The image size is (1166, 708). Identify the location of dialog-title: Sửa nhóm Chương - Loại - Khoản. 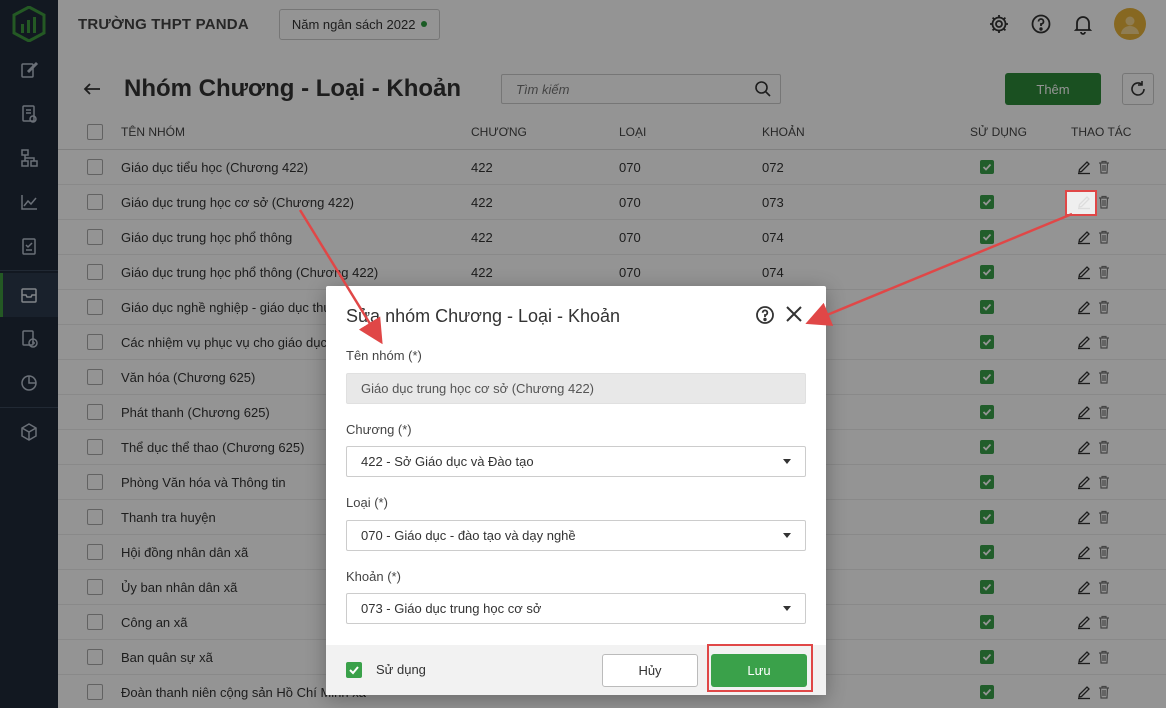
(483, 316).